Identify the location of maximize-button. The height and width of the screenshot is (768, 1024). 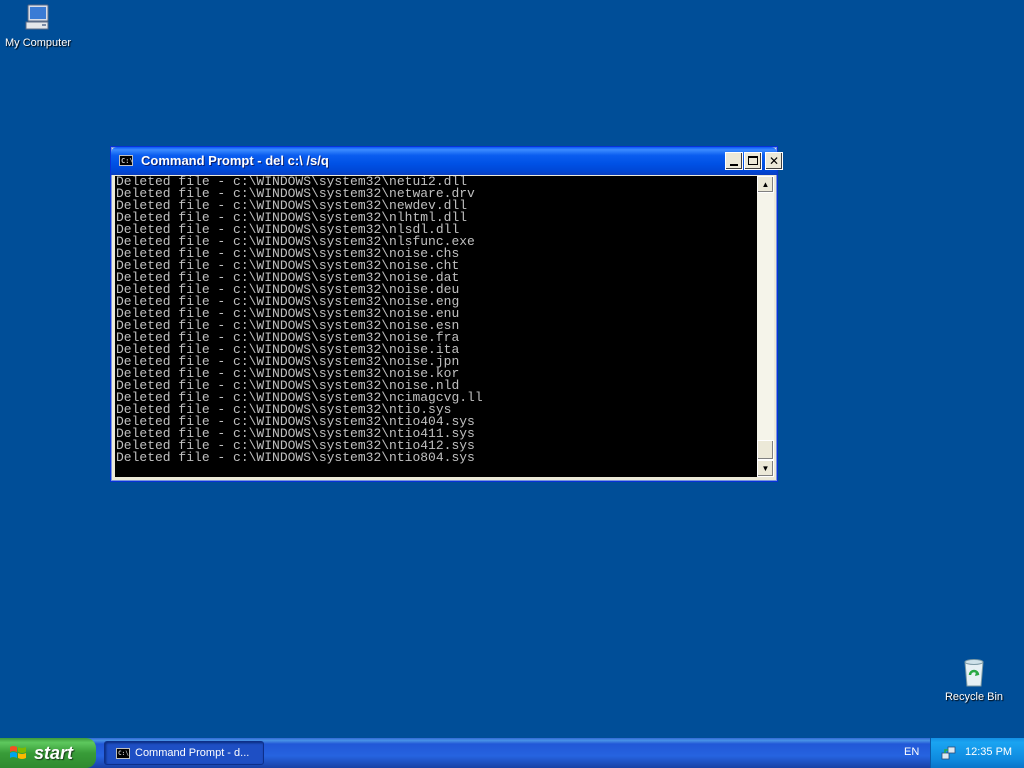
(753, 161).